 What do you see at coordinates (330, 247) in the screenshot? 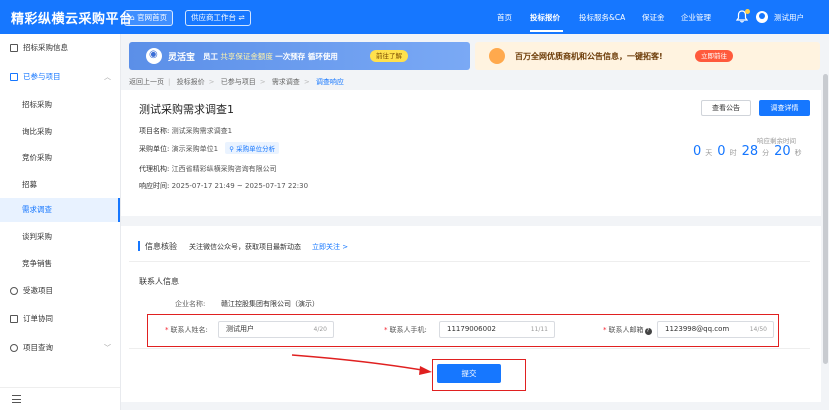
I see `follow-now-link: 立即关注 >` at bounding box center [330, 247].